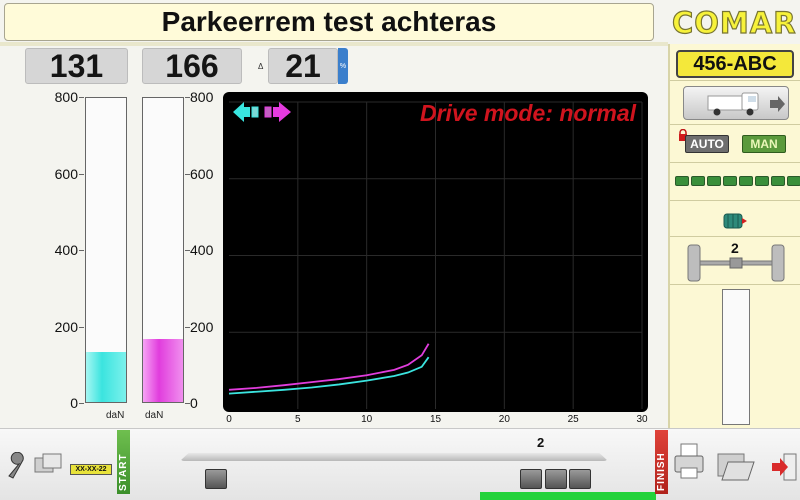 The image size is (800, 500). I want to click on track-step-number: 2, so click(541, 442).